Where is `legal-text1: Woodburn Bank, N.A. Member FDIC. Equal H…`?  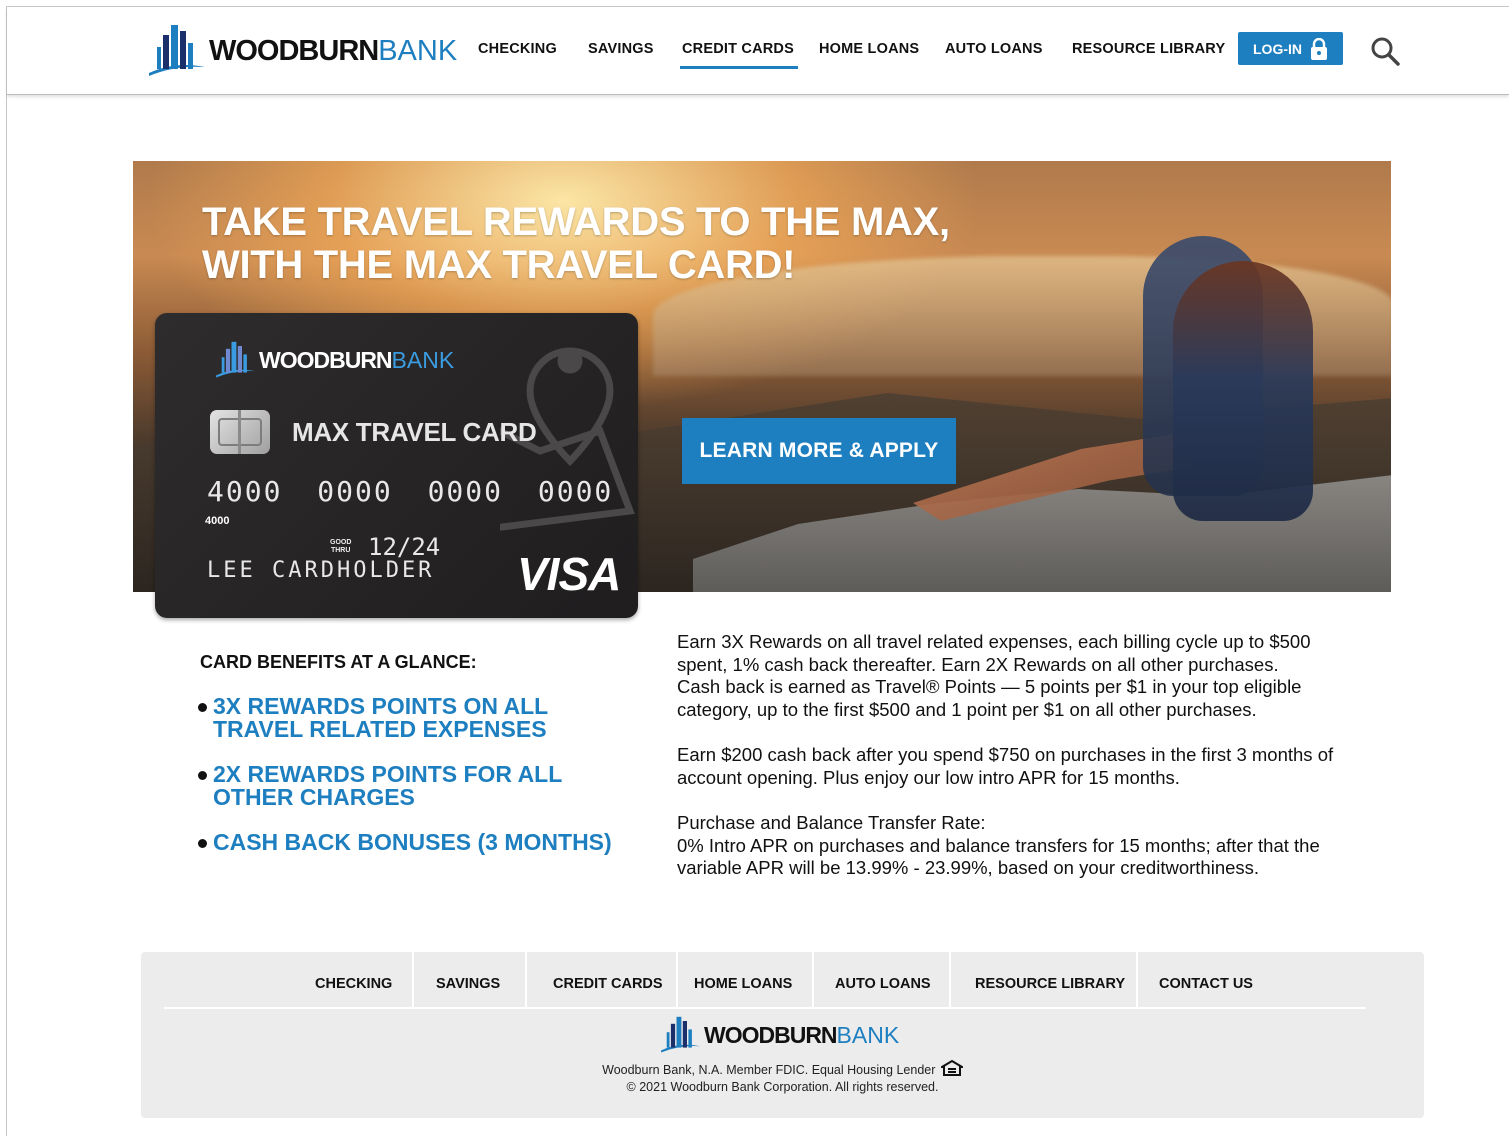
legal-text1: Woodburn Bank, N.A. Member FDIC. Equal H… is located at coordinates (769, 1070).